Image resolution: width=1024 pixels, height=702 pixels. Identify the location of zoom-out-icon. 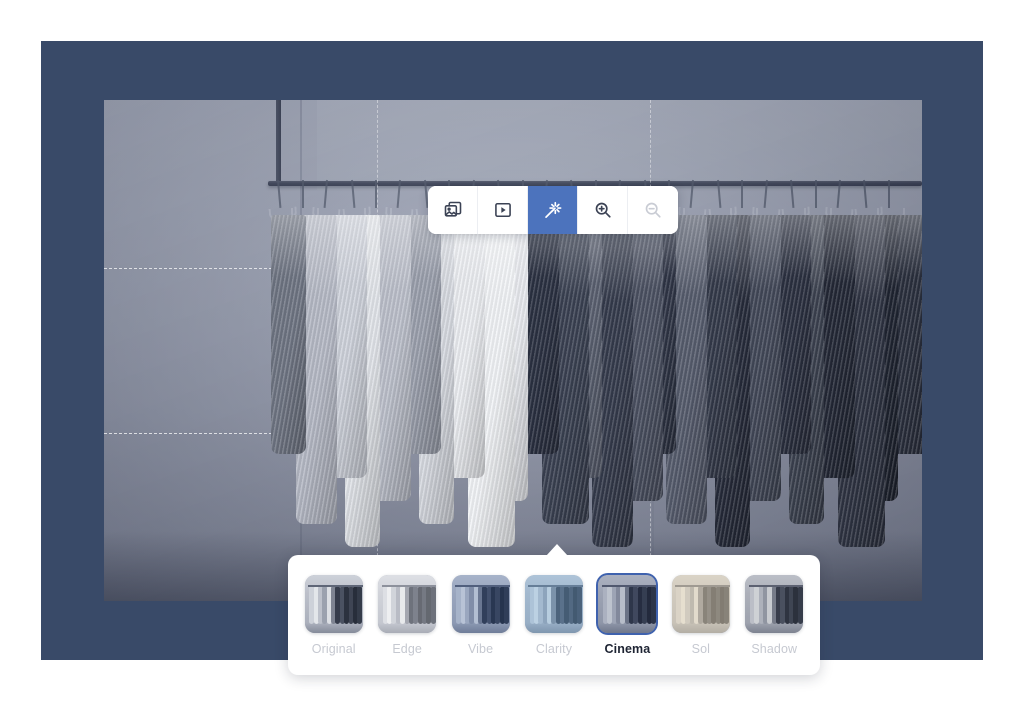
(653, 210).